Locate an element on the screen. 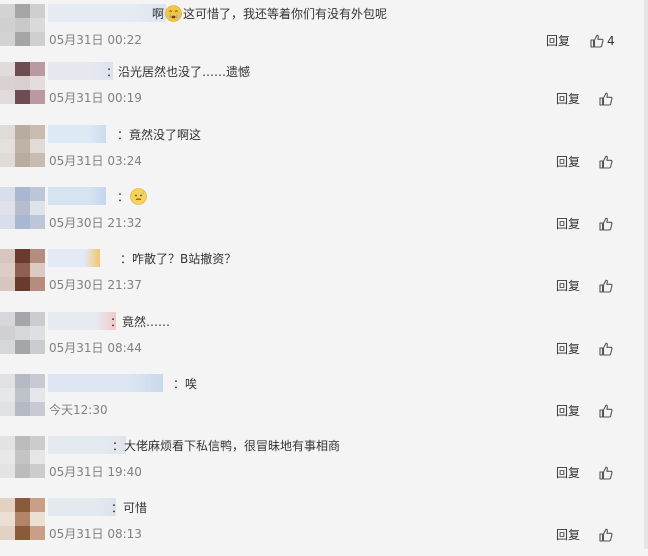 Image resolution: width=648 pixels, height=556 pixels. timestamp: 05月30日 21:37 is located at coordinates (95, 285).